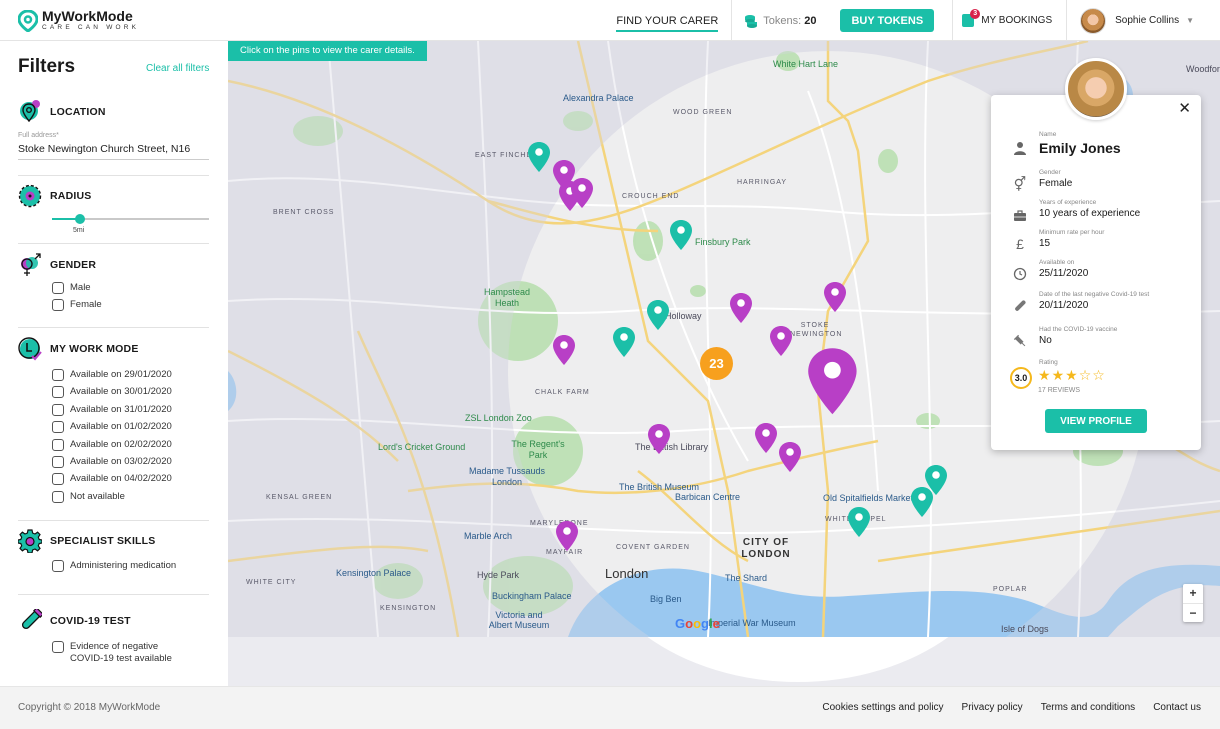 This screenshot has height=729, width=1220. I want to click on map-label: White Hart Lane, so click(806, 64).